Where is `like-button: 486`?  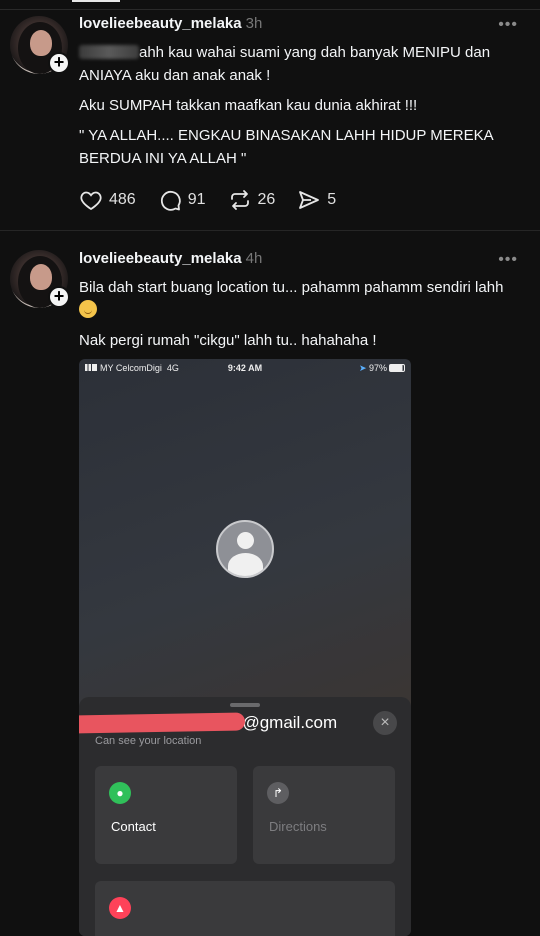 like-button: 486 is located at coordinates (107, 200).